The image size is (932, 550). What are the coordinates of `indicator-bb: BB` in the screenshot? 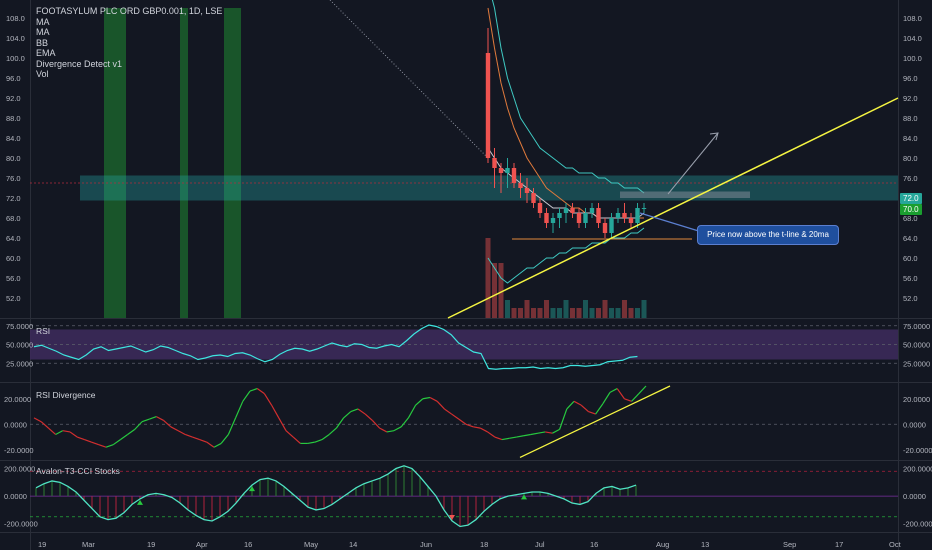 It's located at (129, 43).